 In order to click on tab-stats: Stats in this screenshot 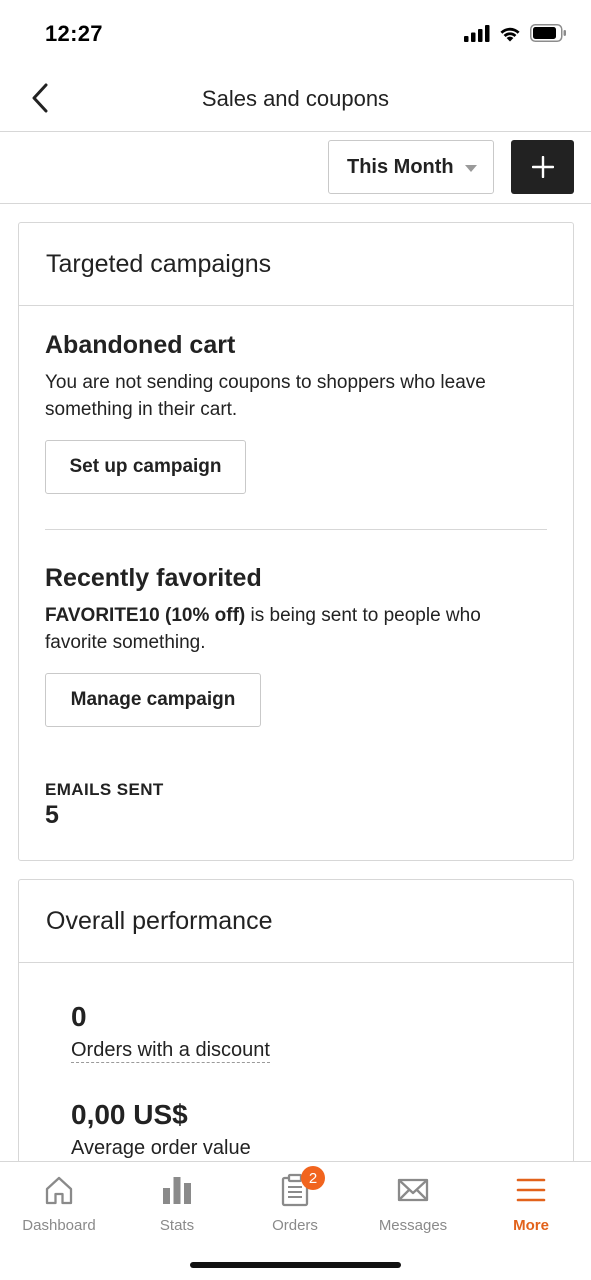, I will do `click(177, 1205)`.